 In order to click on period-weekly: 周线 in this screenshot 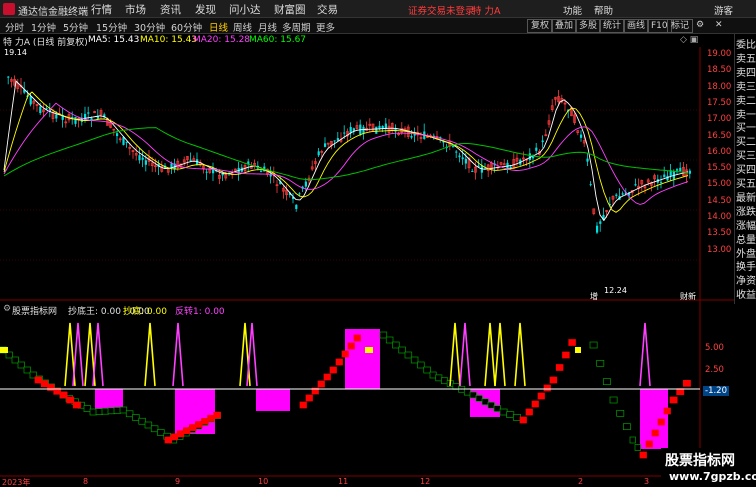, I will do `click(242, 27)`.